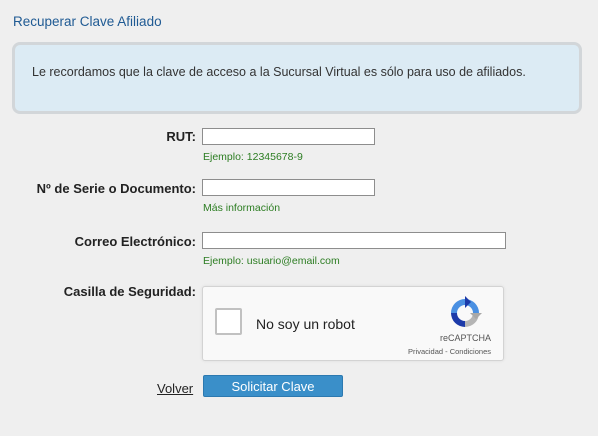  Describe the element at coordinates (135, 241) in the screenshot. I see `email-label: Correo Electrónico:` at that location.